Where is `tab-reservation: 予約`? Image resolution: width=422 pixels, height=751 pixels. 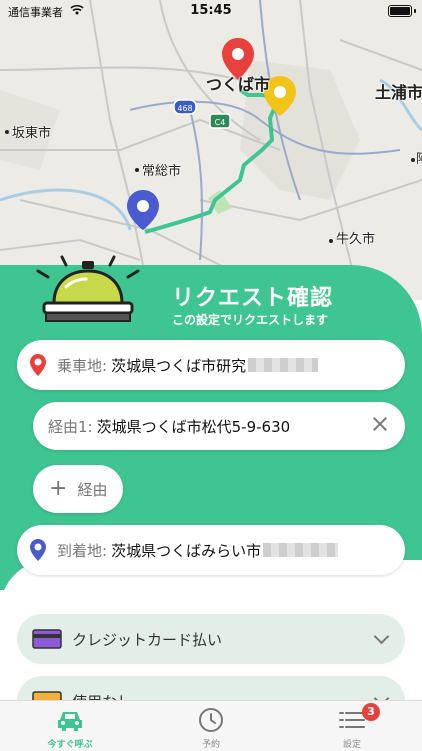 tab-reservation: 予約 is located at coordinates (211, 726).